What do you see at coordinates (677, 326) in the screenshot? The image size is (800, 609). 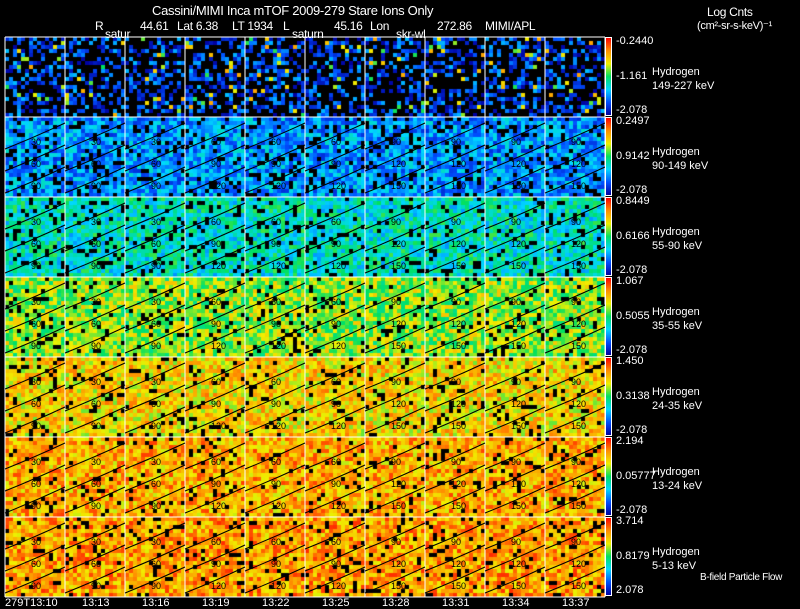 I see `energy: 35-55 keV` at bounding box center [677, 326].